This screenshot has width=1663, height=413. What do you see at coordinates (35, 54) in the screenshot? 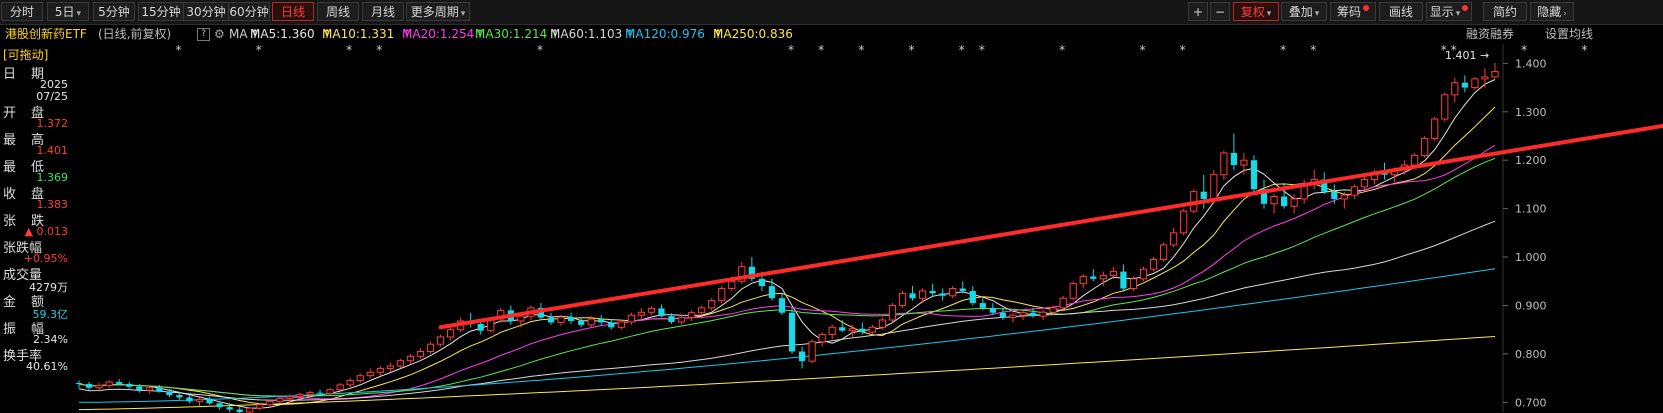
I see `draggable-label: [可拖动]` at bounding box center [35, 54].